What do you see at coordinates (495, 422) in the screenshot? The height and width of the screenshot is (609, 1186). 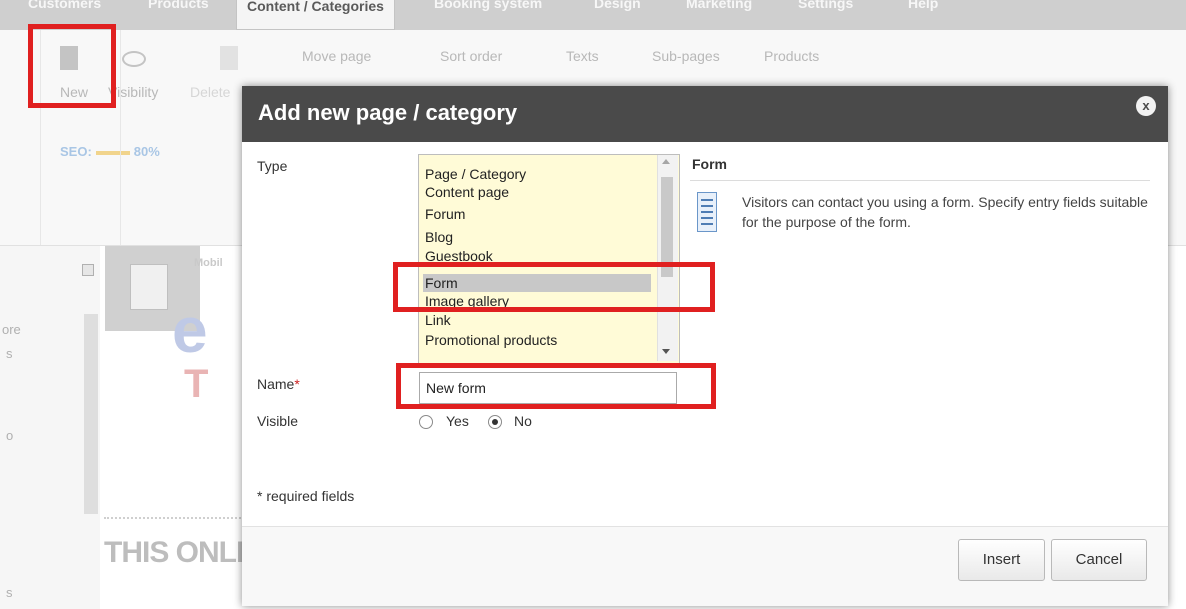 I see `visible-no-radio` at bounding box center [495, 422].